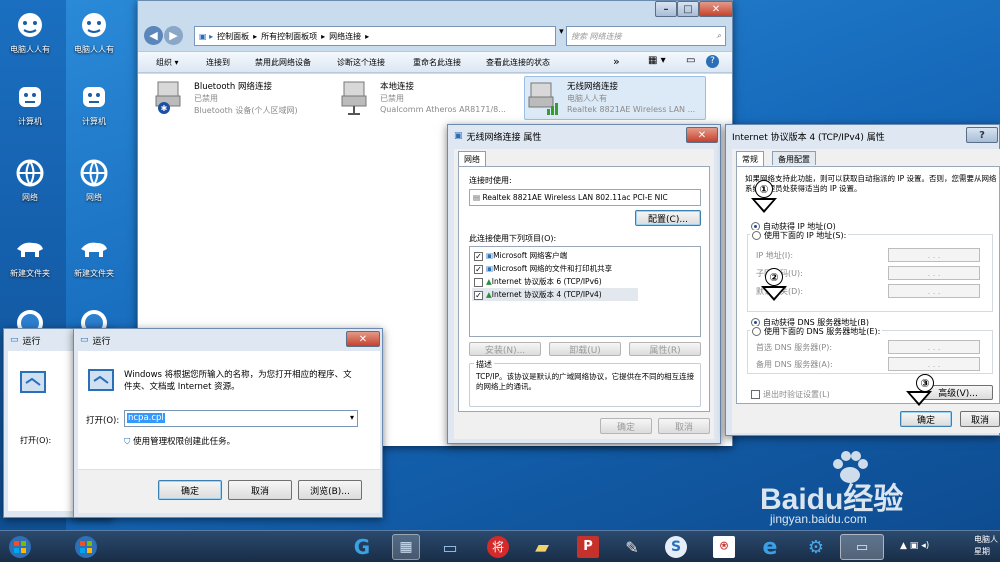 The image size is (1000, 562). What do you see at coordinates (543, 268) in the screenshot?
I see `list-item: ✓ ▣Microsoft 网络的文件和打印机共享` at bounding box center [543, 268].